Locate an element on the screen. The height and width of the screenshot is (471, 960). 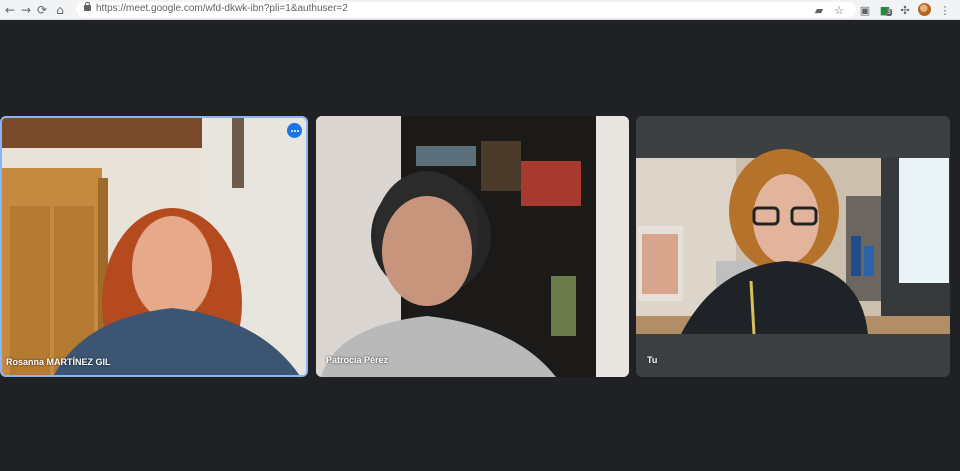
back-icon: ← is located at coordinates (10, 10).